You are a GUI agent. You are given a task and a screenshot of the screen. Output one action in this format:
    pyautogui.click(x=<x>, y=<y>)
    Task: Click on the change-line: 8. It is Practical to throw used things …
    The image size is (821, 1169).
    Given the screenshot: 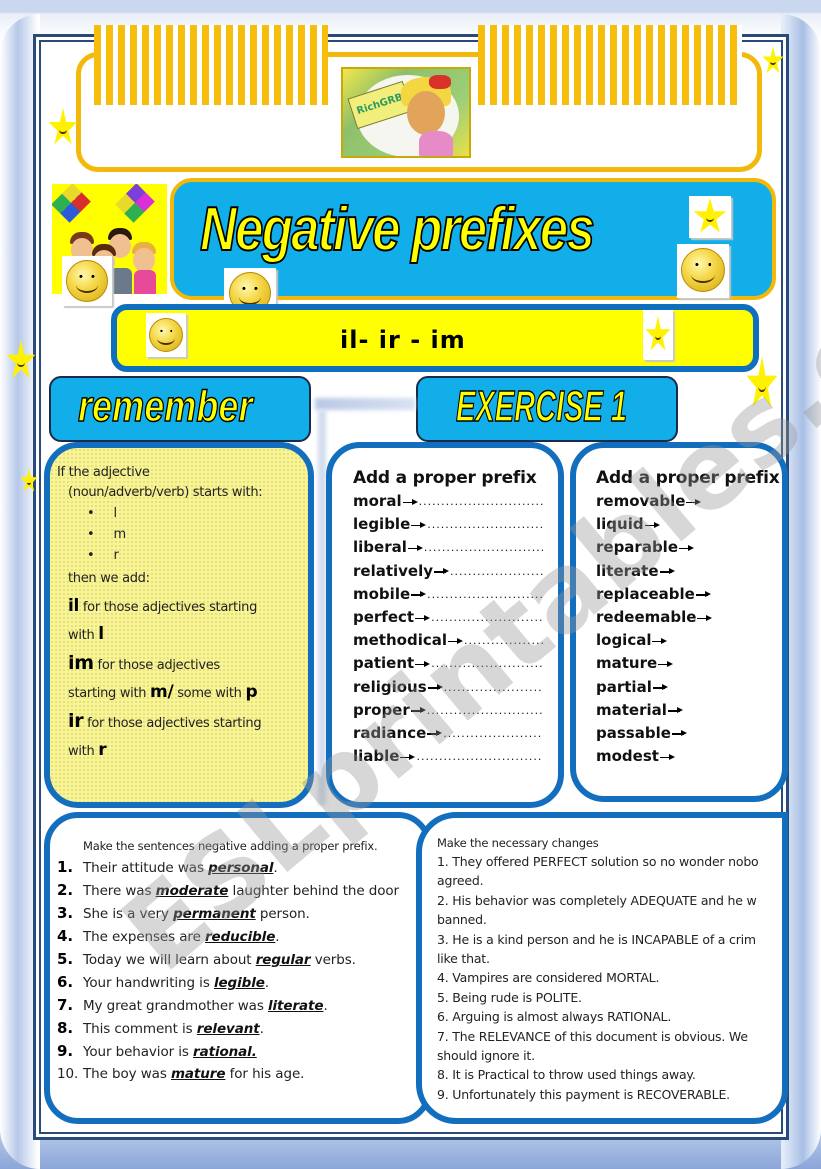 What is the action you would take?
    pyautogui.click(x=566, y=1075)
    